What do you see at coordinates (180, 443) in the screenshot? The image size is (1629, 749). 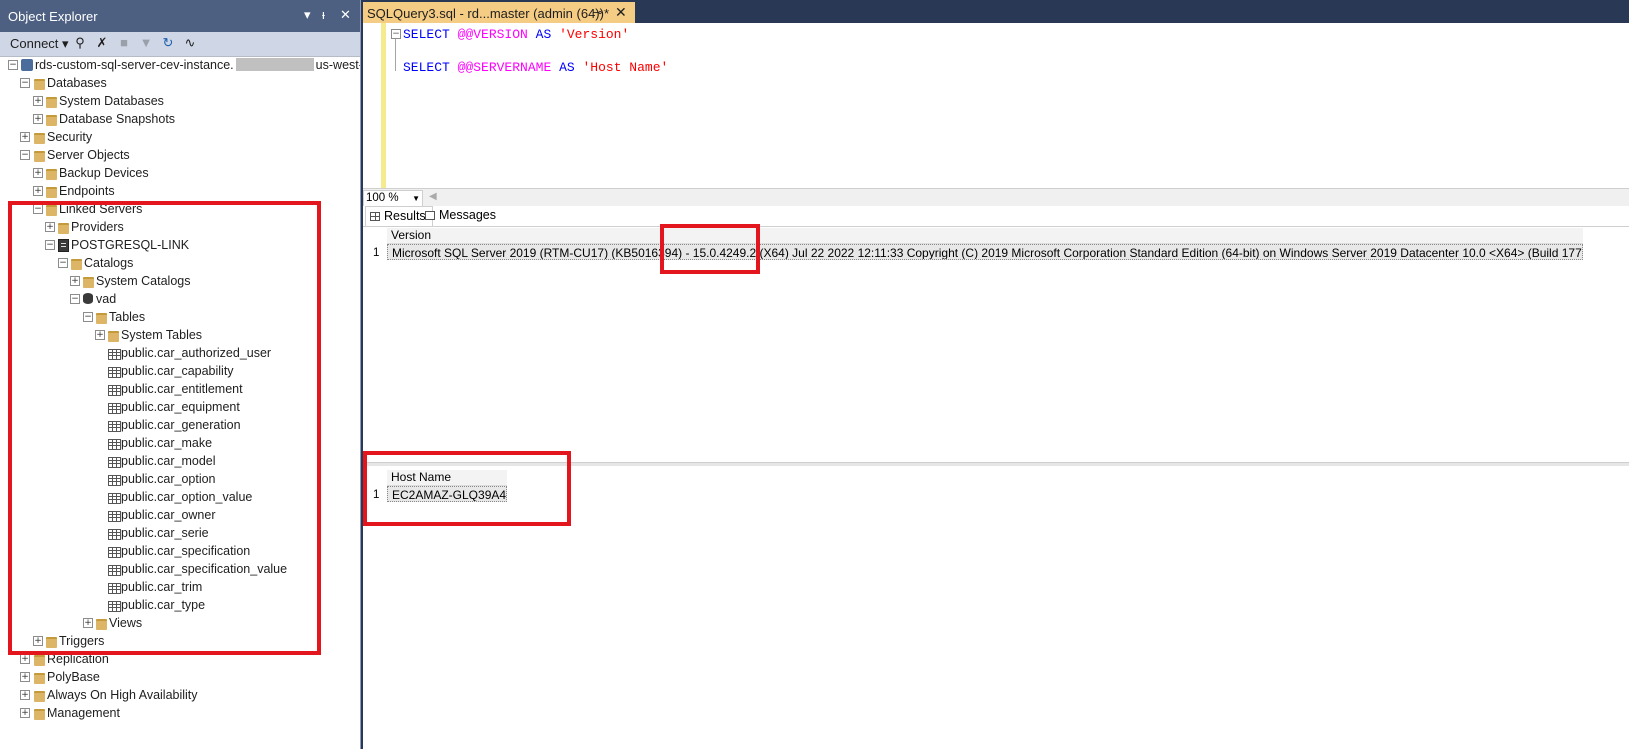 I see `tree-node-table: public.car_make` at bounding box center [180, 443].